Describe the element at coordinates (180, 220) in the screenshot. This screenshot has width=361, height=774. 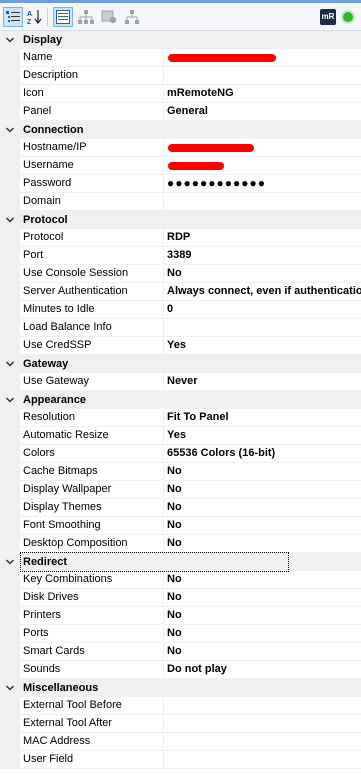
I see `category-protocol: Protocol` at that location.